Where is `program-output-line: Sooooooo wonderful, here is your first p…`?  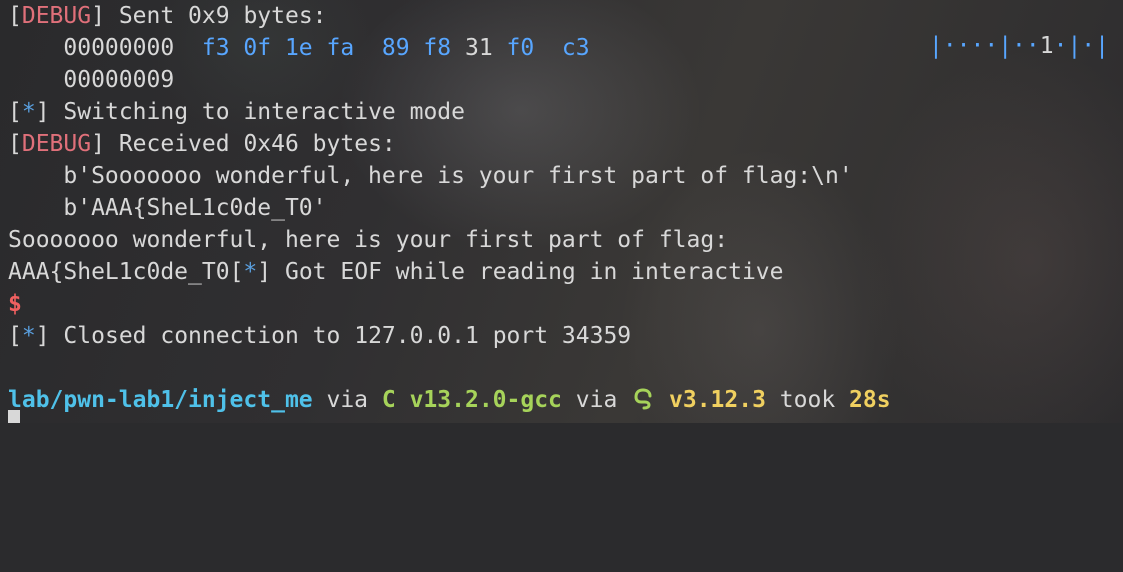
program-output-line: Sooooooo wonderful, here is your first p… is located at coordinates (368, 240).